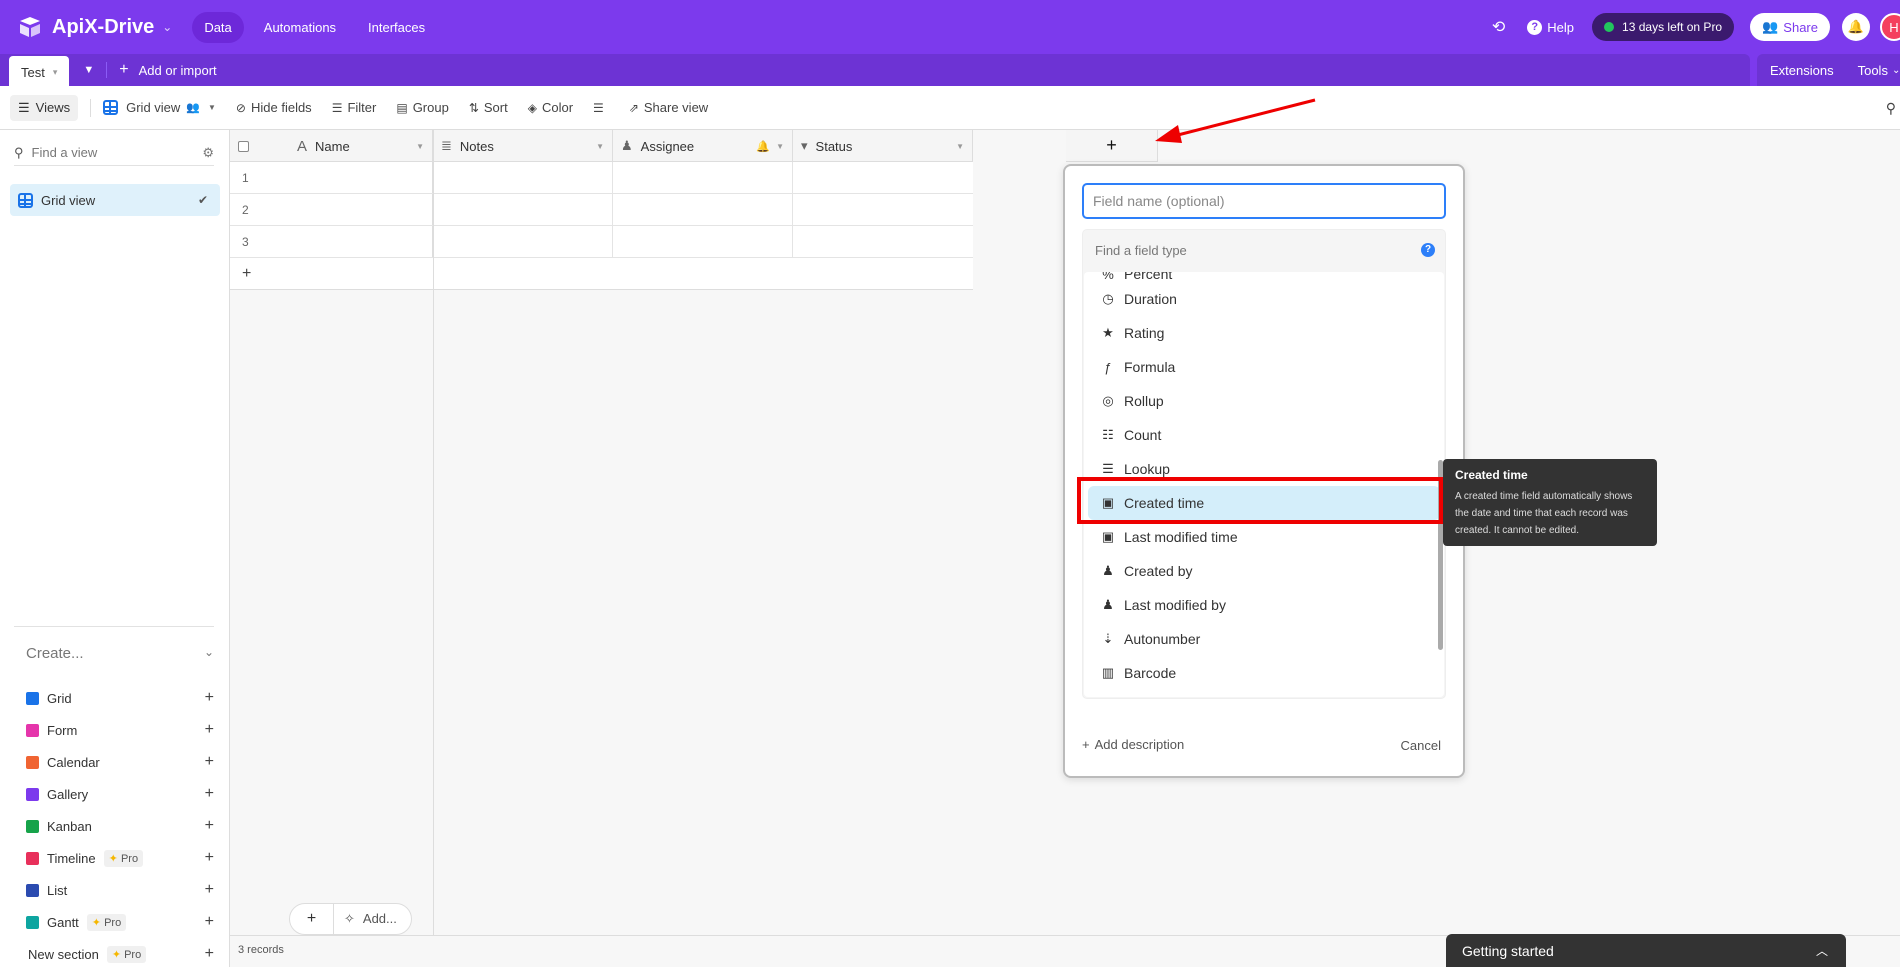 The height and width of the screenshot is (970, 1900). I want to click on table-row: 3, so click(601, 242).